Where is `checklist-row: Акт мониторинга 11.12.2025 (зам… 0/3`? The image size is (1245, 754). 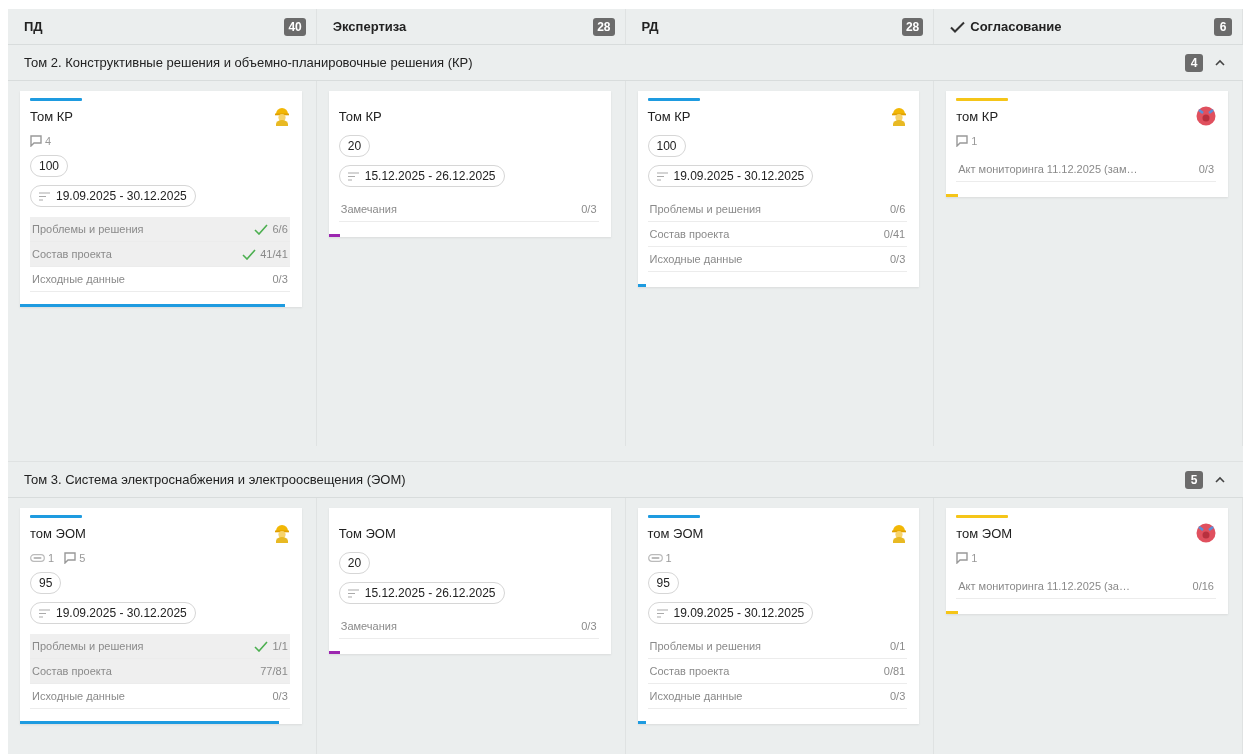 checklist-row: Акт мониторинга 11.12.2025 (зам… 0/3 is located at coordinates (1086, 169).